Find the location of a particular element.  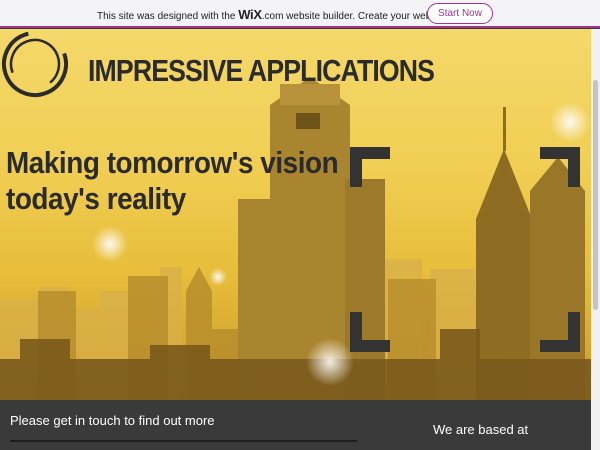

start-now-button: Start Now is located at coordinates (460, 13).